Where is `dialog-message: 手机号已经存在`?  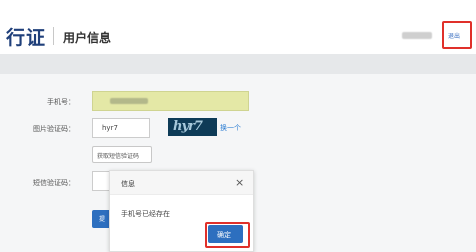
dialog-message: 手机号已经存在 is located at coordinates (145, 214).